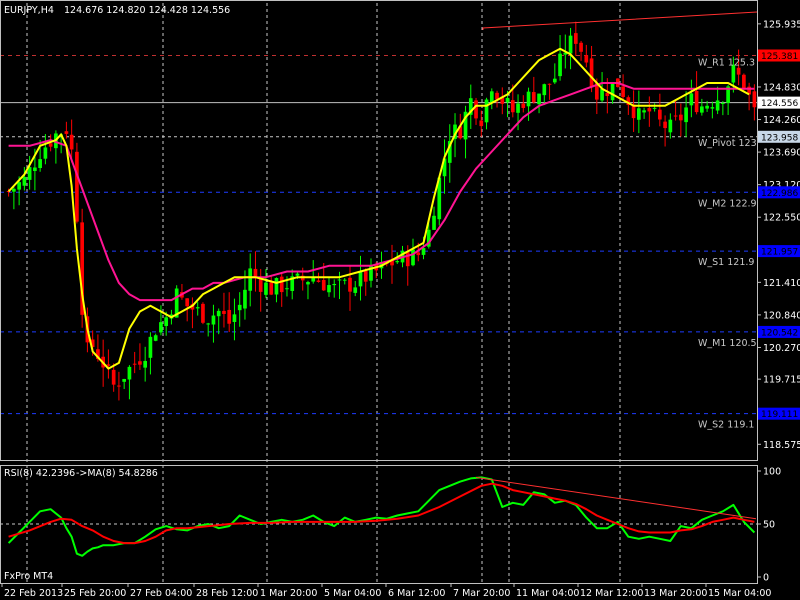 This screenshot has width=800, height=600. What do you see at coordinates (779, 57) in the screenshot?
I see `price-tag-label: 125.381` at bounding box center [779, 57].